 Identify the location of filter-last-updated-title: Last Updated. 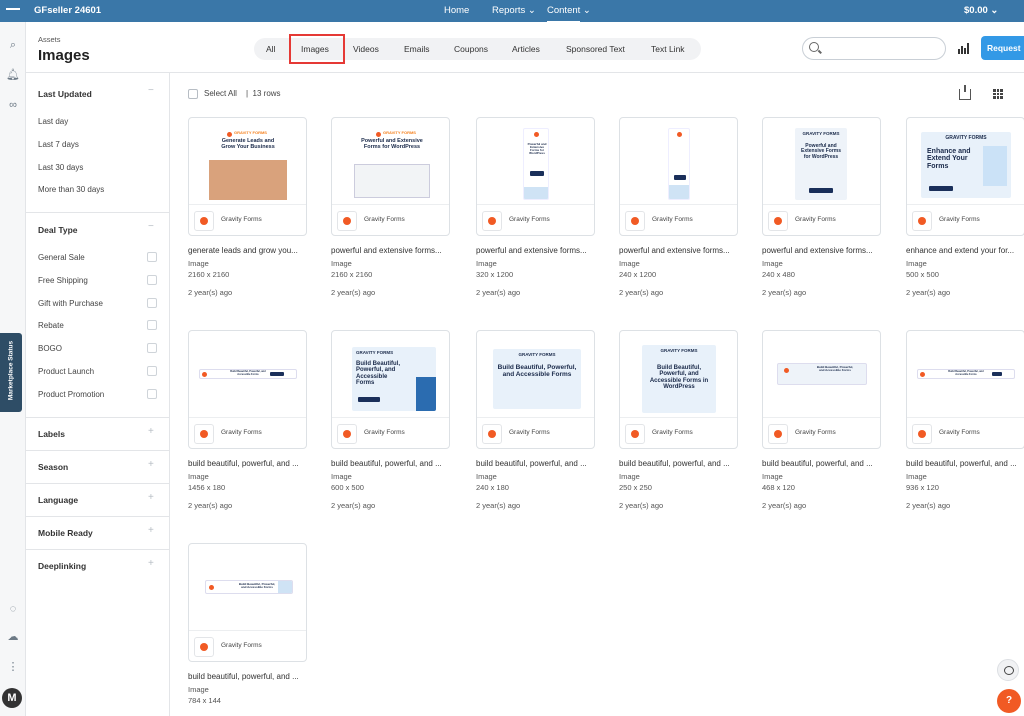
(65, 94).